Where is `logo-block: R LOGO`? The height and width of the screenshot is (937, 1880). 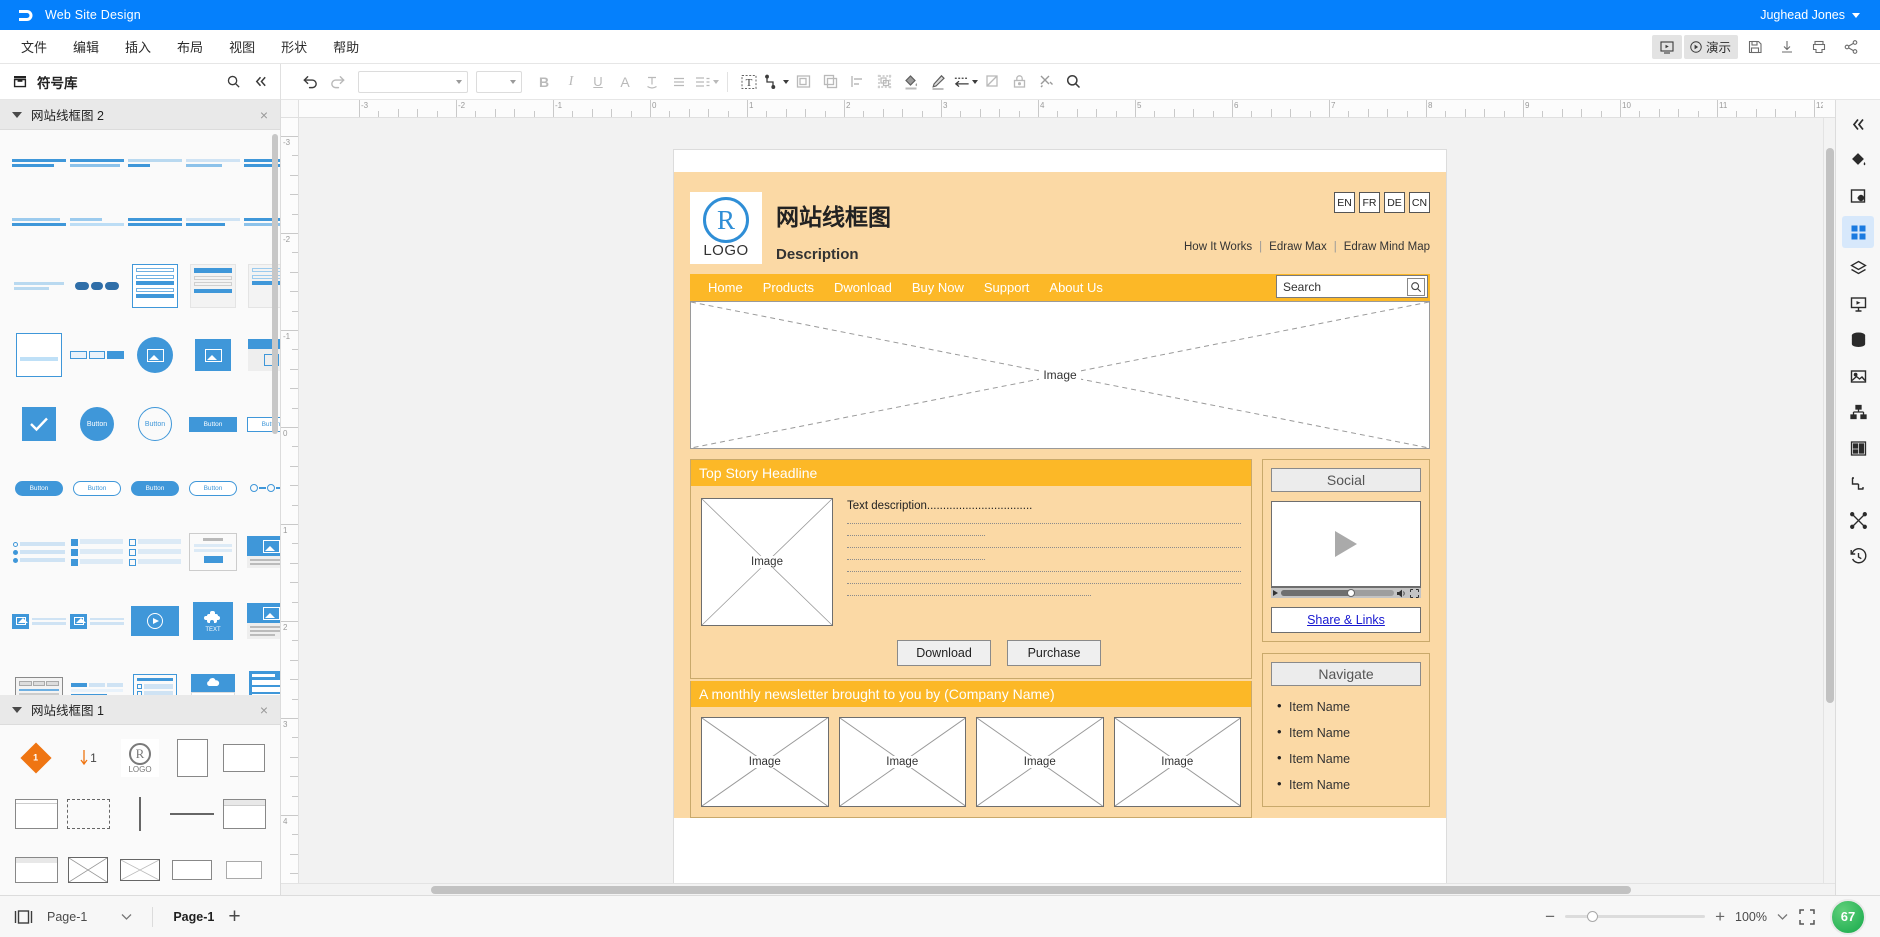 logo-block: R LOGO is located at coordinates (726, 228).